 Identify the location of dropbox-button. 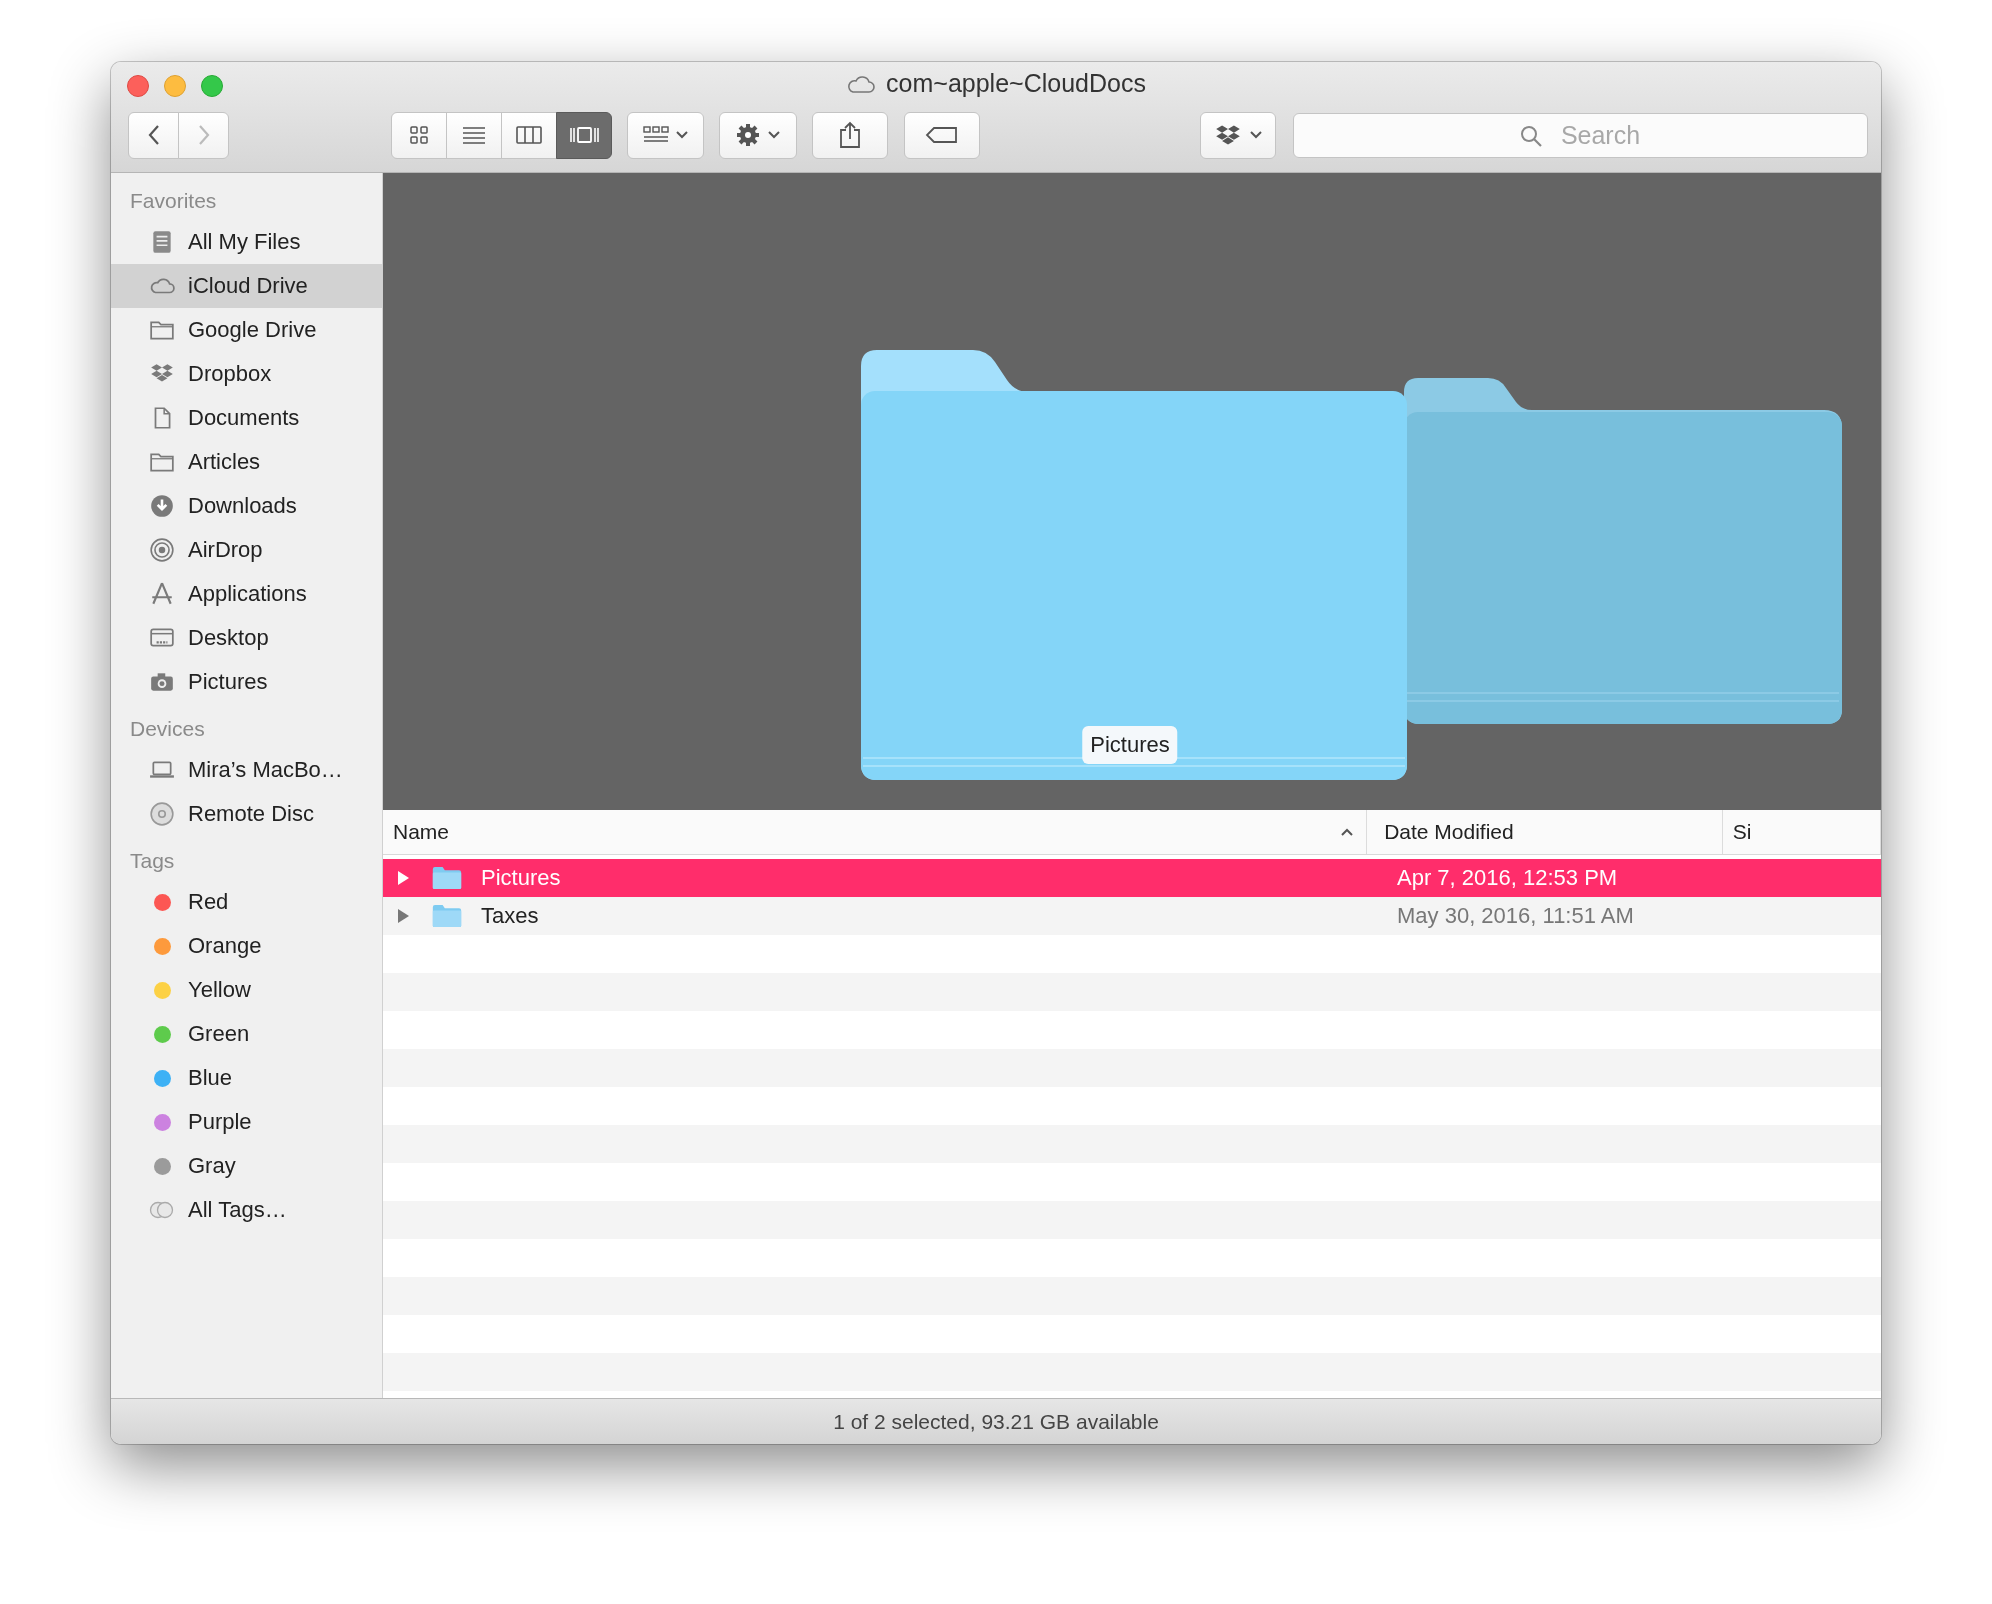
(1238, 135).